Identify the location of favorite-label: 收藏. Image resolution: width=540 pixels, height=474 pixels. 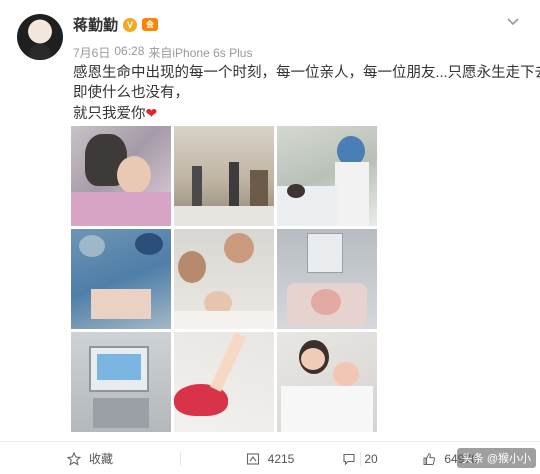
(100, 459).